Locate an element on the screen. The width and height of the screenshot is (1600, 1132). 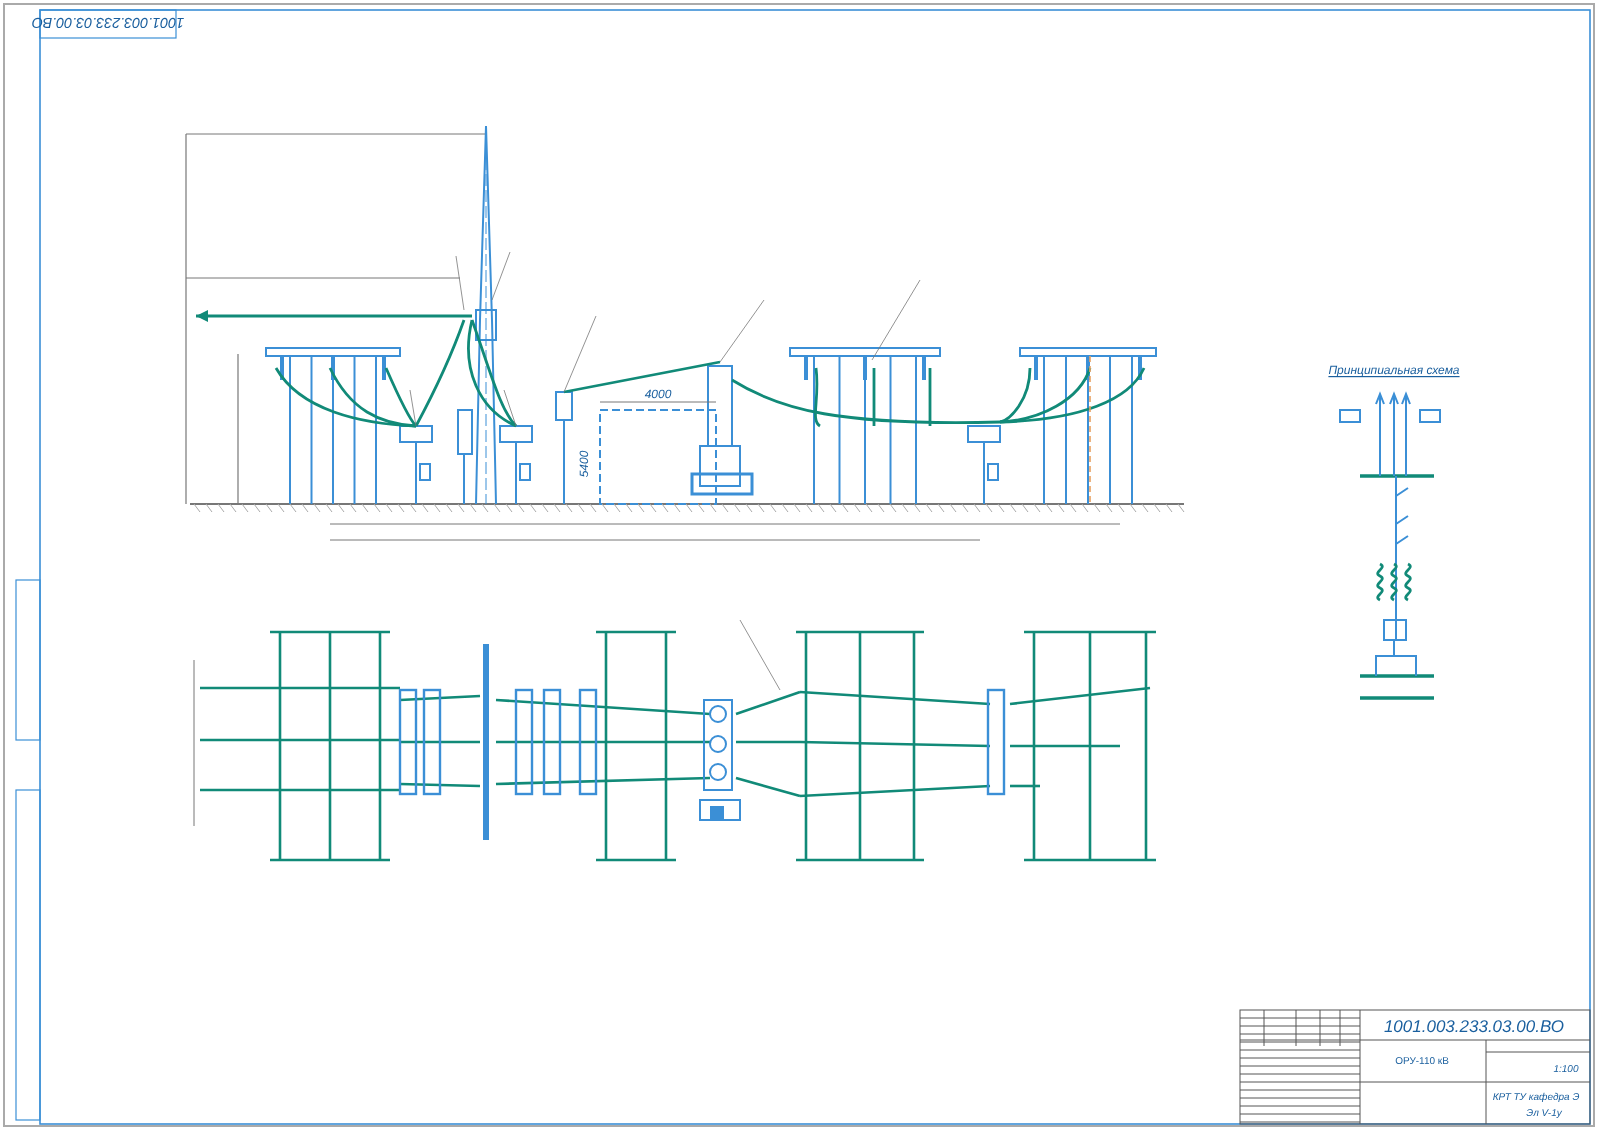
drawing-number: 1001.003.233.03.00.ВО is located at coordinates (1474, 1026).